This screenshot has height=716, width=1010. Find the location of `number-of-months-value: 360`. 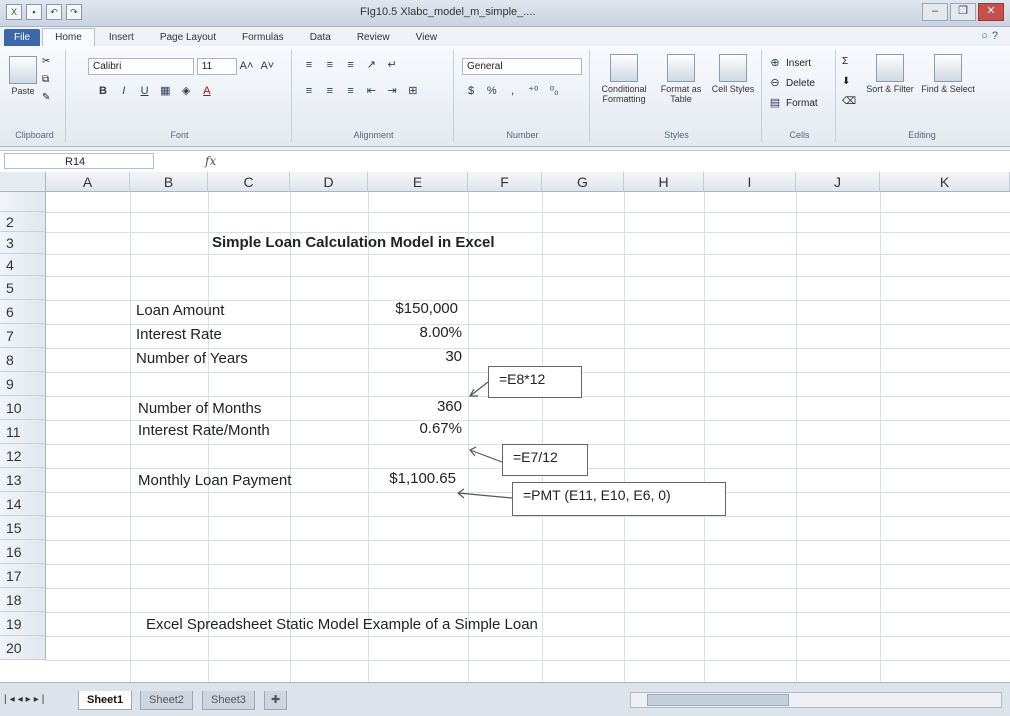

number-of-months-value: 360 is located at coordinates (415, 406).